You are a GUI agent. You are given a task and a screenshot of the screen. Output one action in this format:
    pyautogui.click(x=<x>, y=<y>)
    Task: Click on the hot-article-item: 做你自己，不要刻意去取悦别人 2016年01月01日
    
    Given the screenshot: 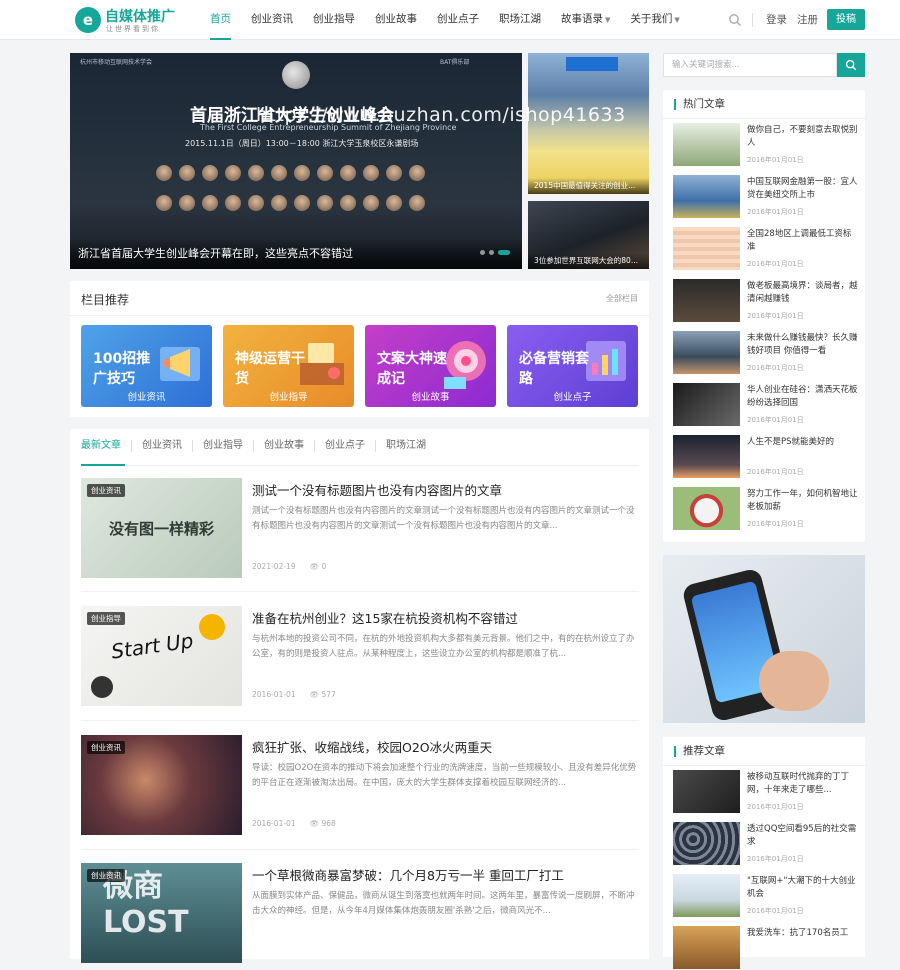 What is the action you would take?
    pyautogui.click(x=766, y=145)
    